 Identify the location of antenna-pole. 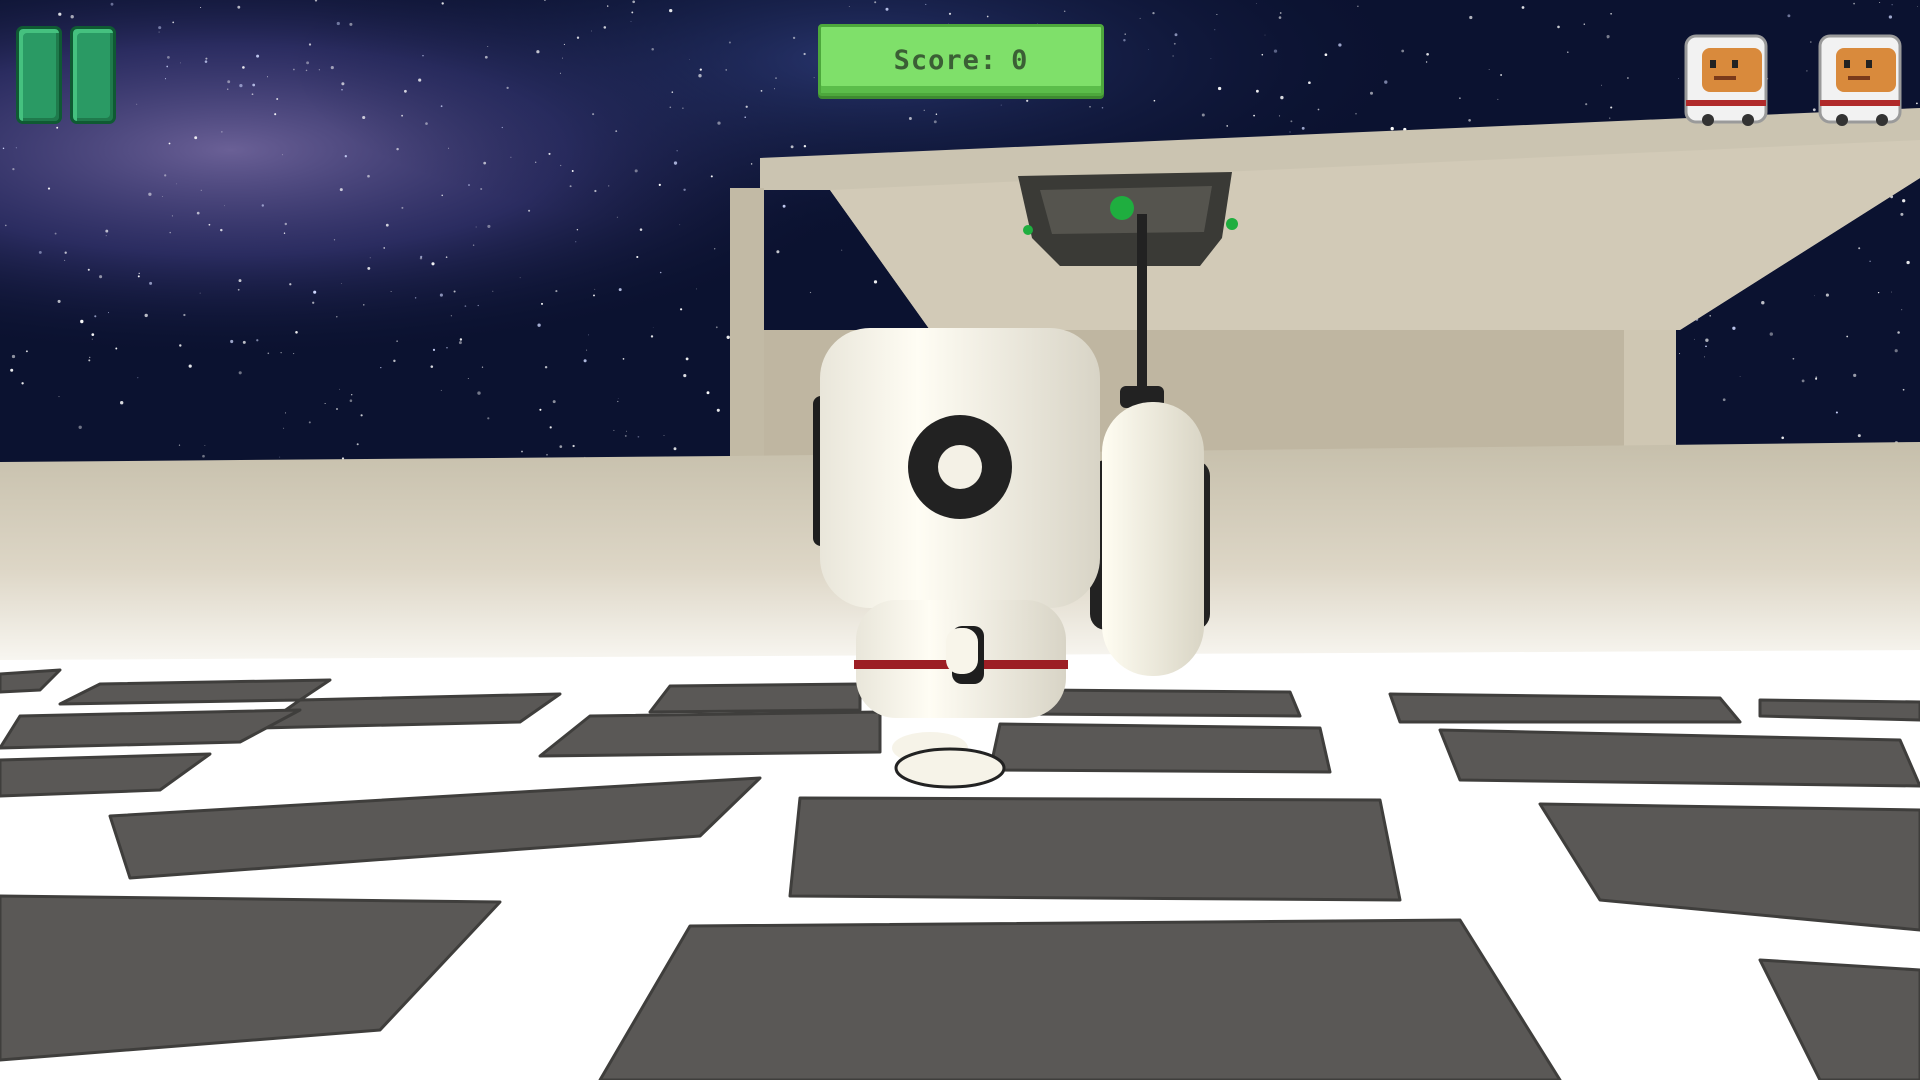
(1142, 307).